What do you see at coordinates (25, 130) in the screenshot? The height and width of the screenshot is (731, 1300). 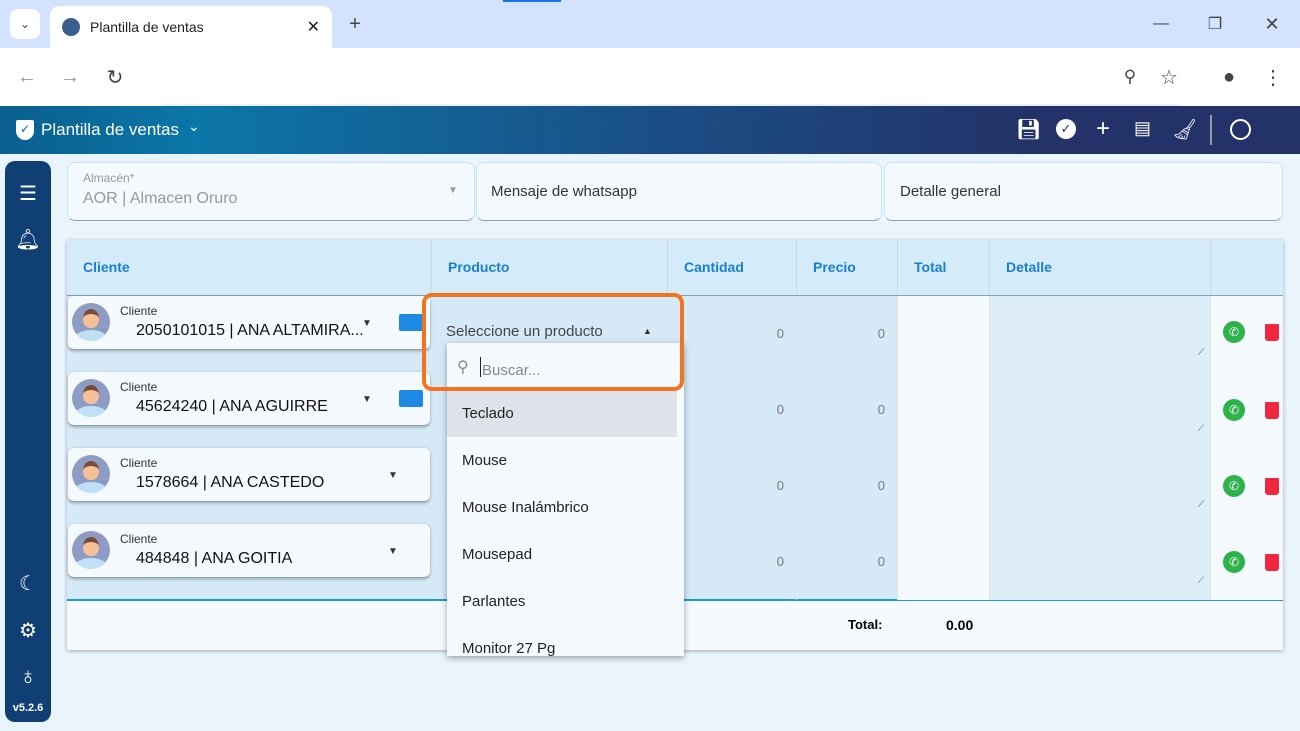 I see `shield-check-icon: ✓` at bounding box center [25, 130].